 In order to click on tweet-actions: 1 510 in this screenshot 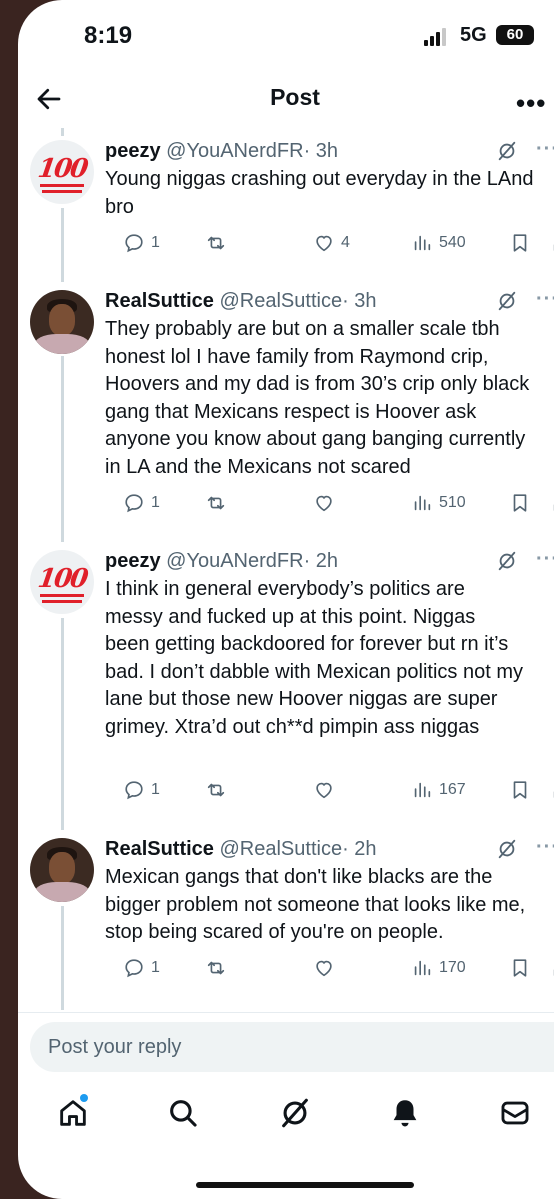, I will do `click(329, 503)`.